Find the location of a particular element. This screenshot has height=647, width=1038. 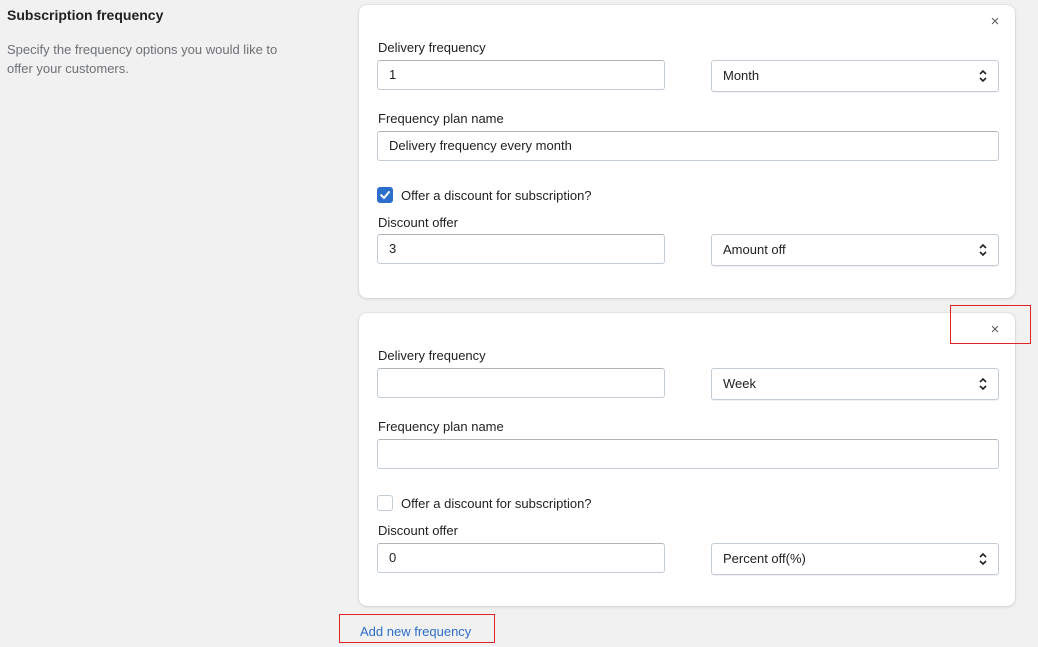

checkmark-icon is located at coordinates (385, 195).